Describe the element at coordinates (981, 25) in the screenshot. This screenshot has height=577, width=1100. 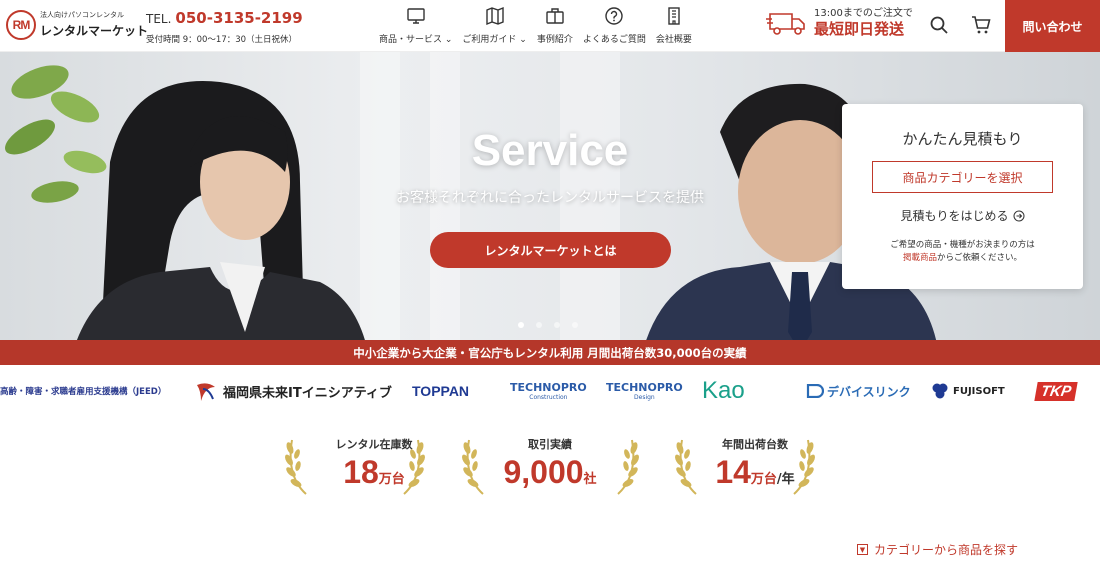
I see `cart-icon` at that location.